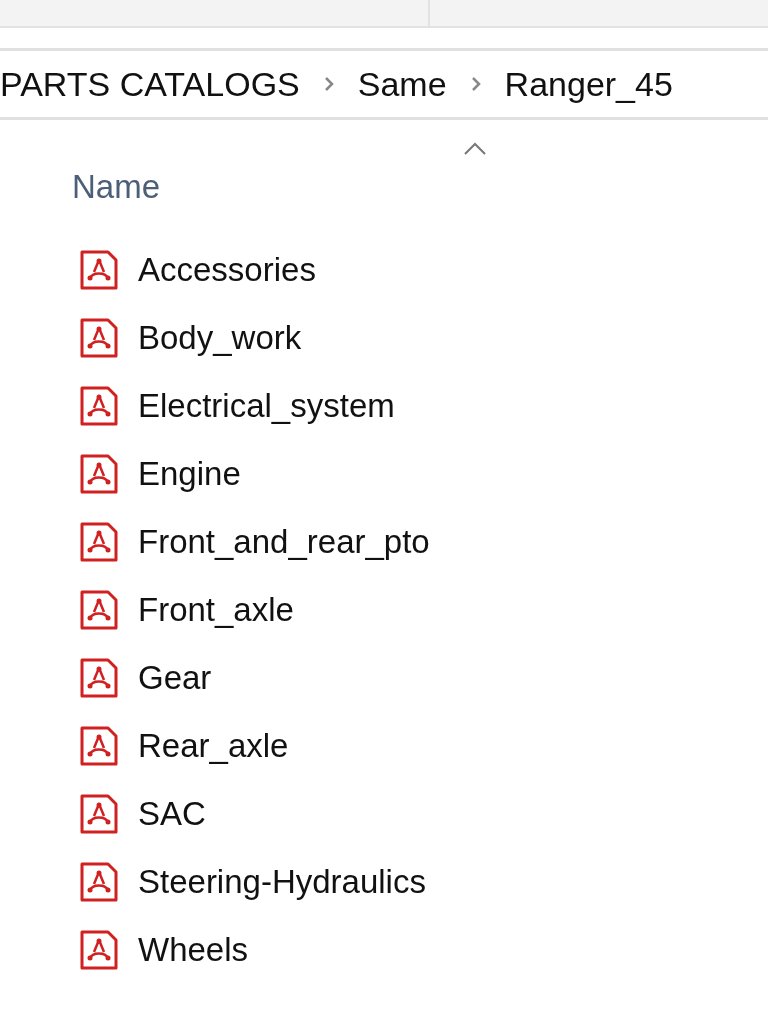 This screenshot has width=768, height=1024. Describe the element at coordinates (588, 84) in the screenshot. I see `breadcrumb-item: Ranger_45` at that location.